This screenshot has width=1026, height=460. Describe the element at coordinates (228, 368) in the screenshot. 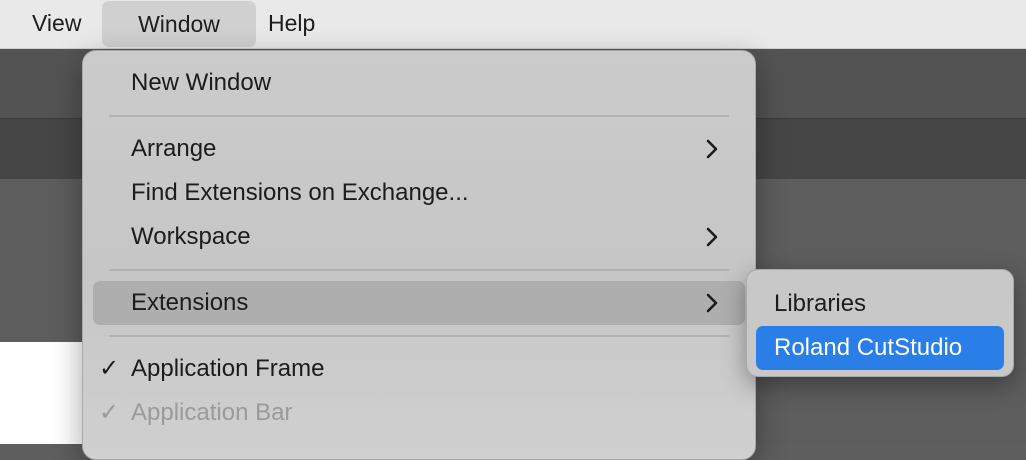

I see `menu-item-label: Application Frame` at that location.